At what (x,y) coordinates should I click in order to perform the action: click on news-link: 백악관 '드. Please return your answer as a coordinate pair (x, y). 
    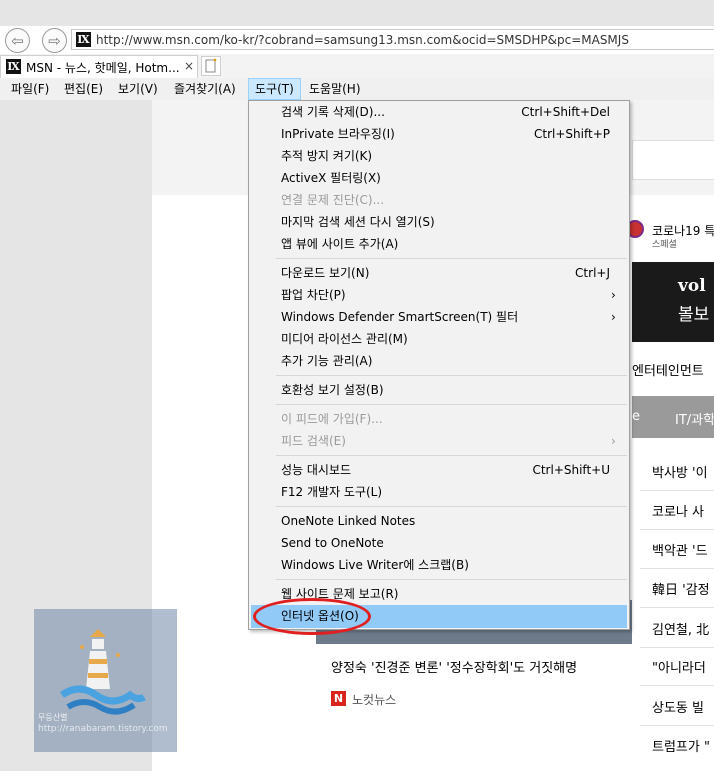
    Looking at the image, I should click on (680, 549).